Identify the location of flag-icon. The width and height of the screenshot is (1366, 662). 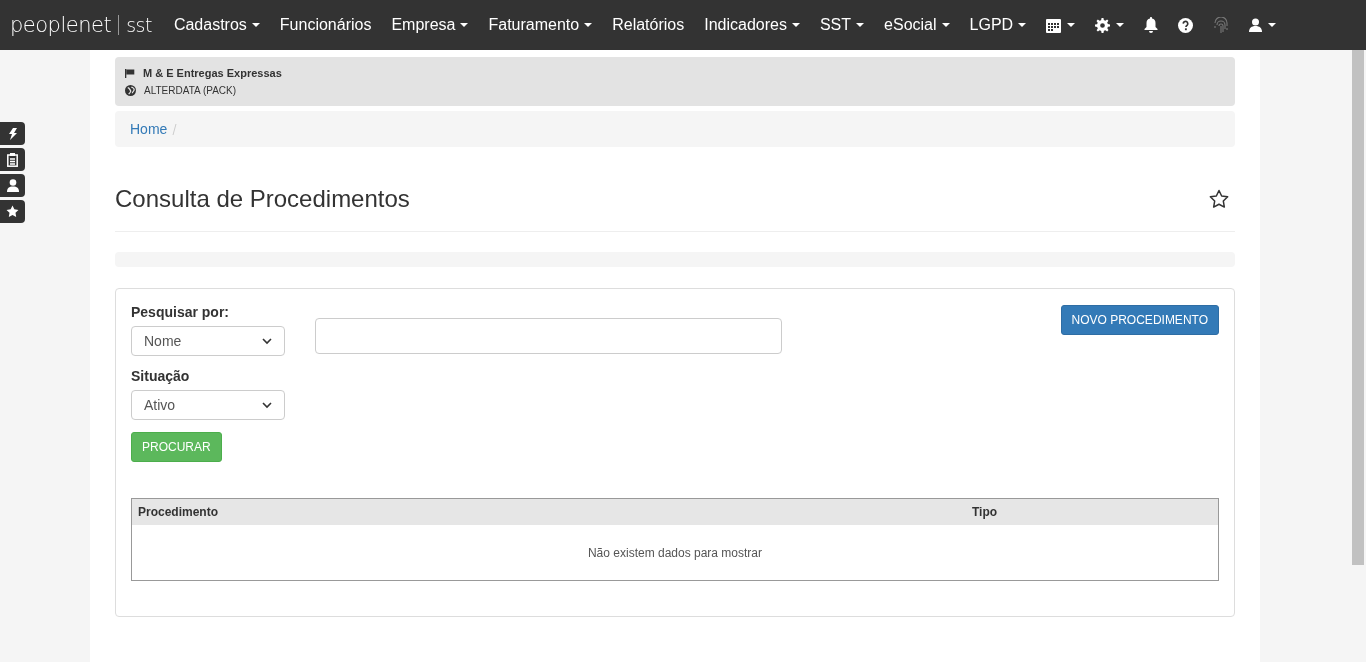
(130, 73).